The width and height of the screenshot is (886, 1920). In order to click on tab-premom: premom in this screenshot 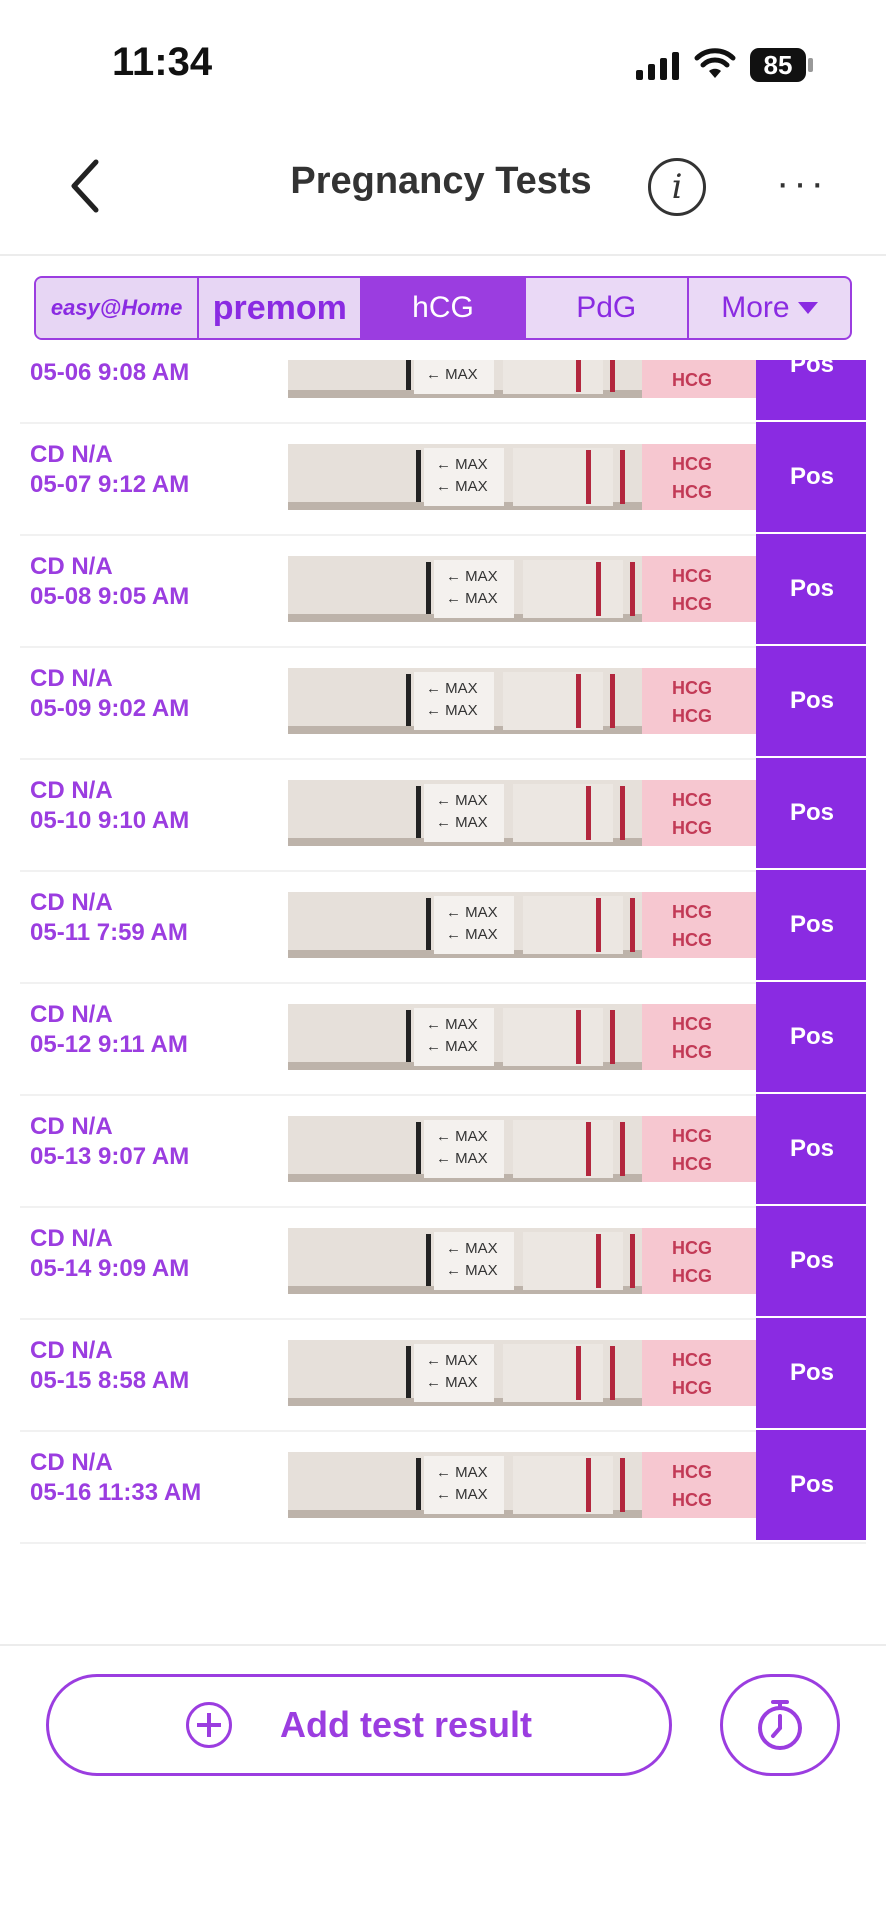, I will do `click(281, 308)`.